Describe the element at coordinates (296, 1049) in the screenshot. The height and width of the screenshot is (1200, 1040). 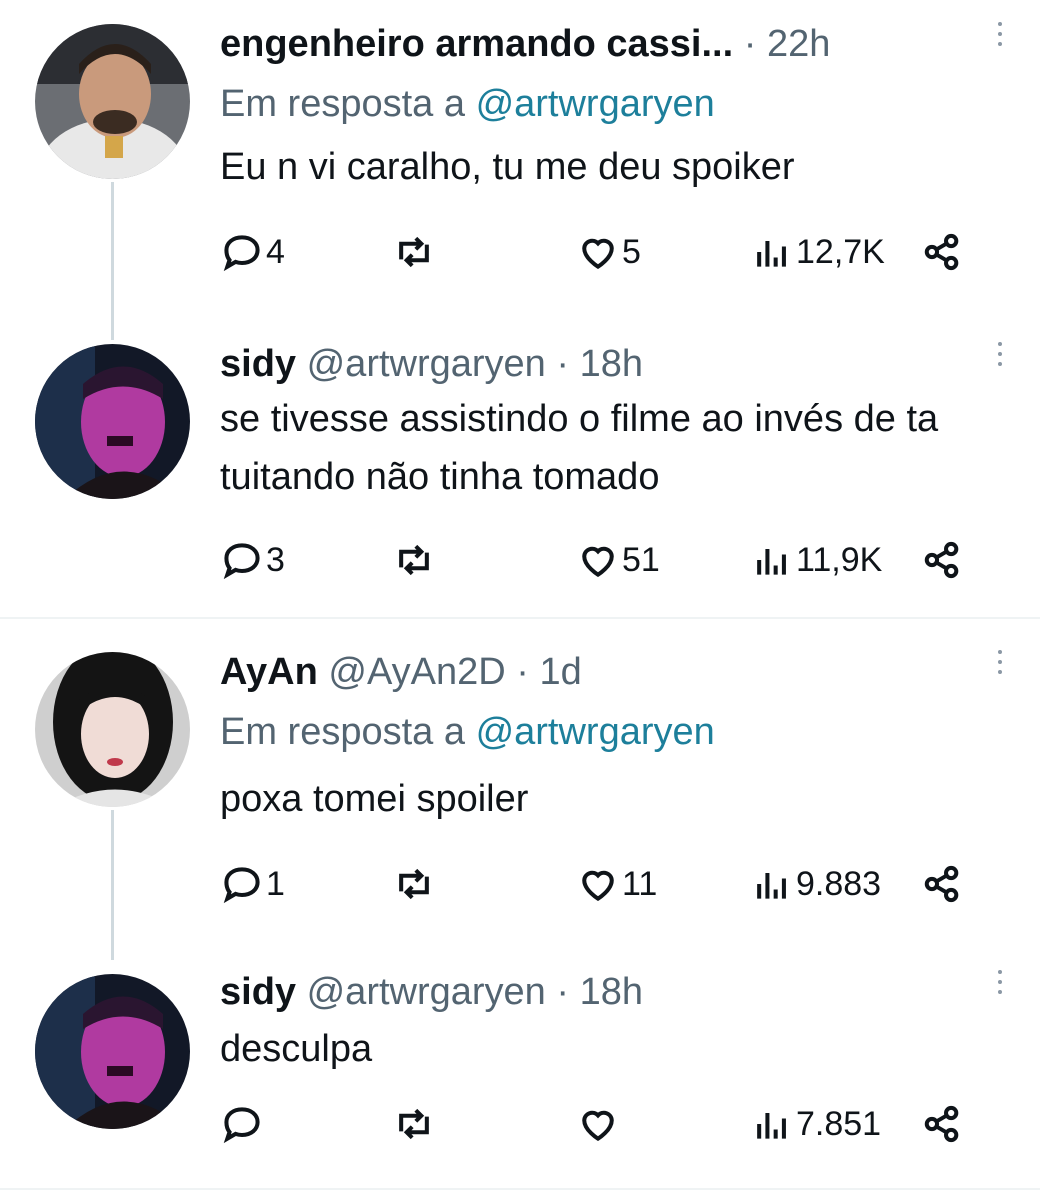
I see `tweet-text: desculpa` at that location.